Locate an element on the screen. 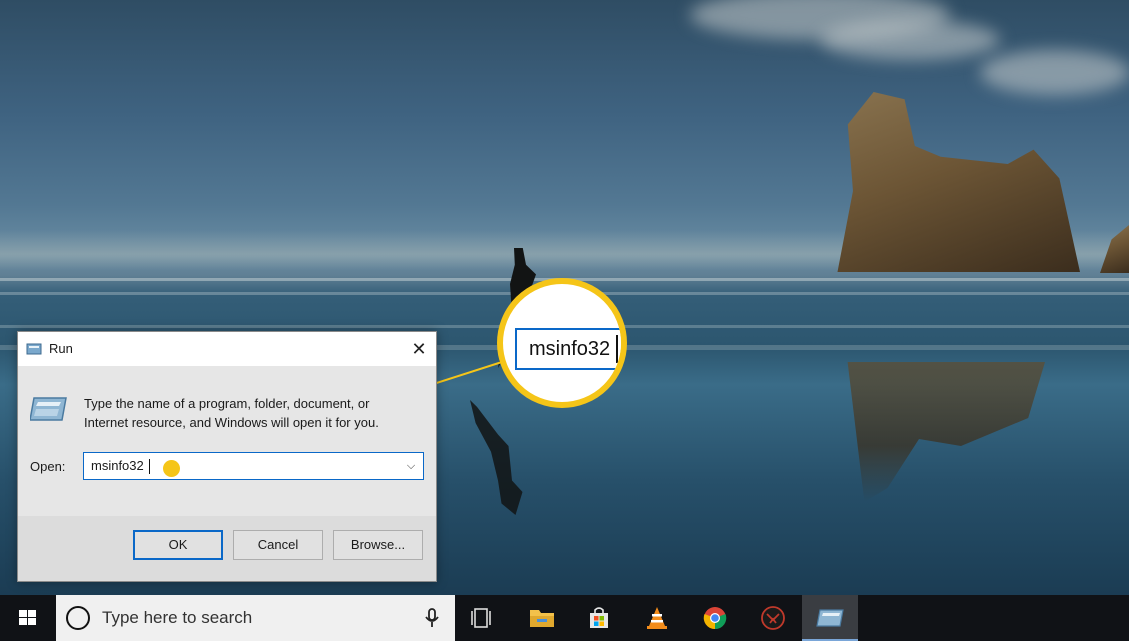 The image size is (1129, 641). sea-stack-rock is located at coordinates (958, 182).